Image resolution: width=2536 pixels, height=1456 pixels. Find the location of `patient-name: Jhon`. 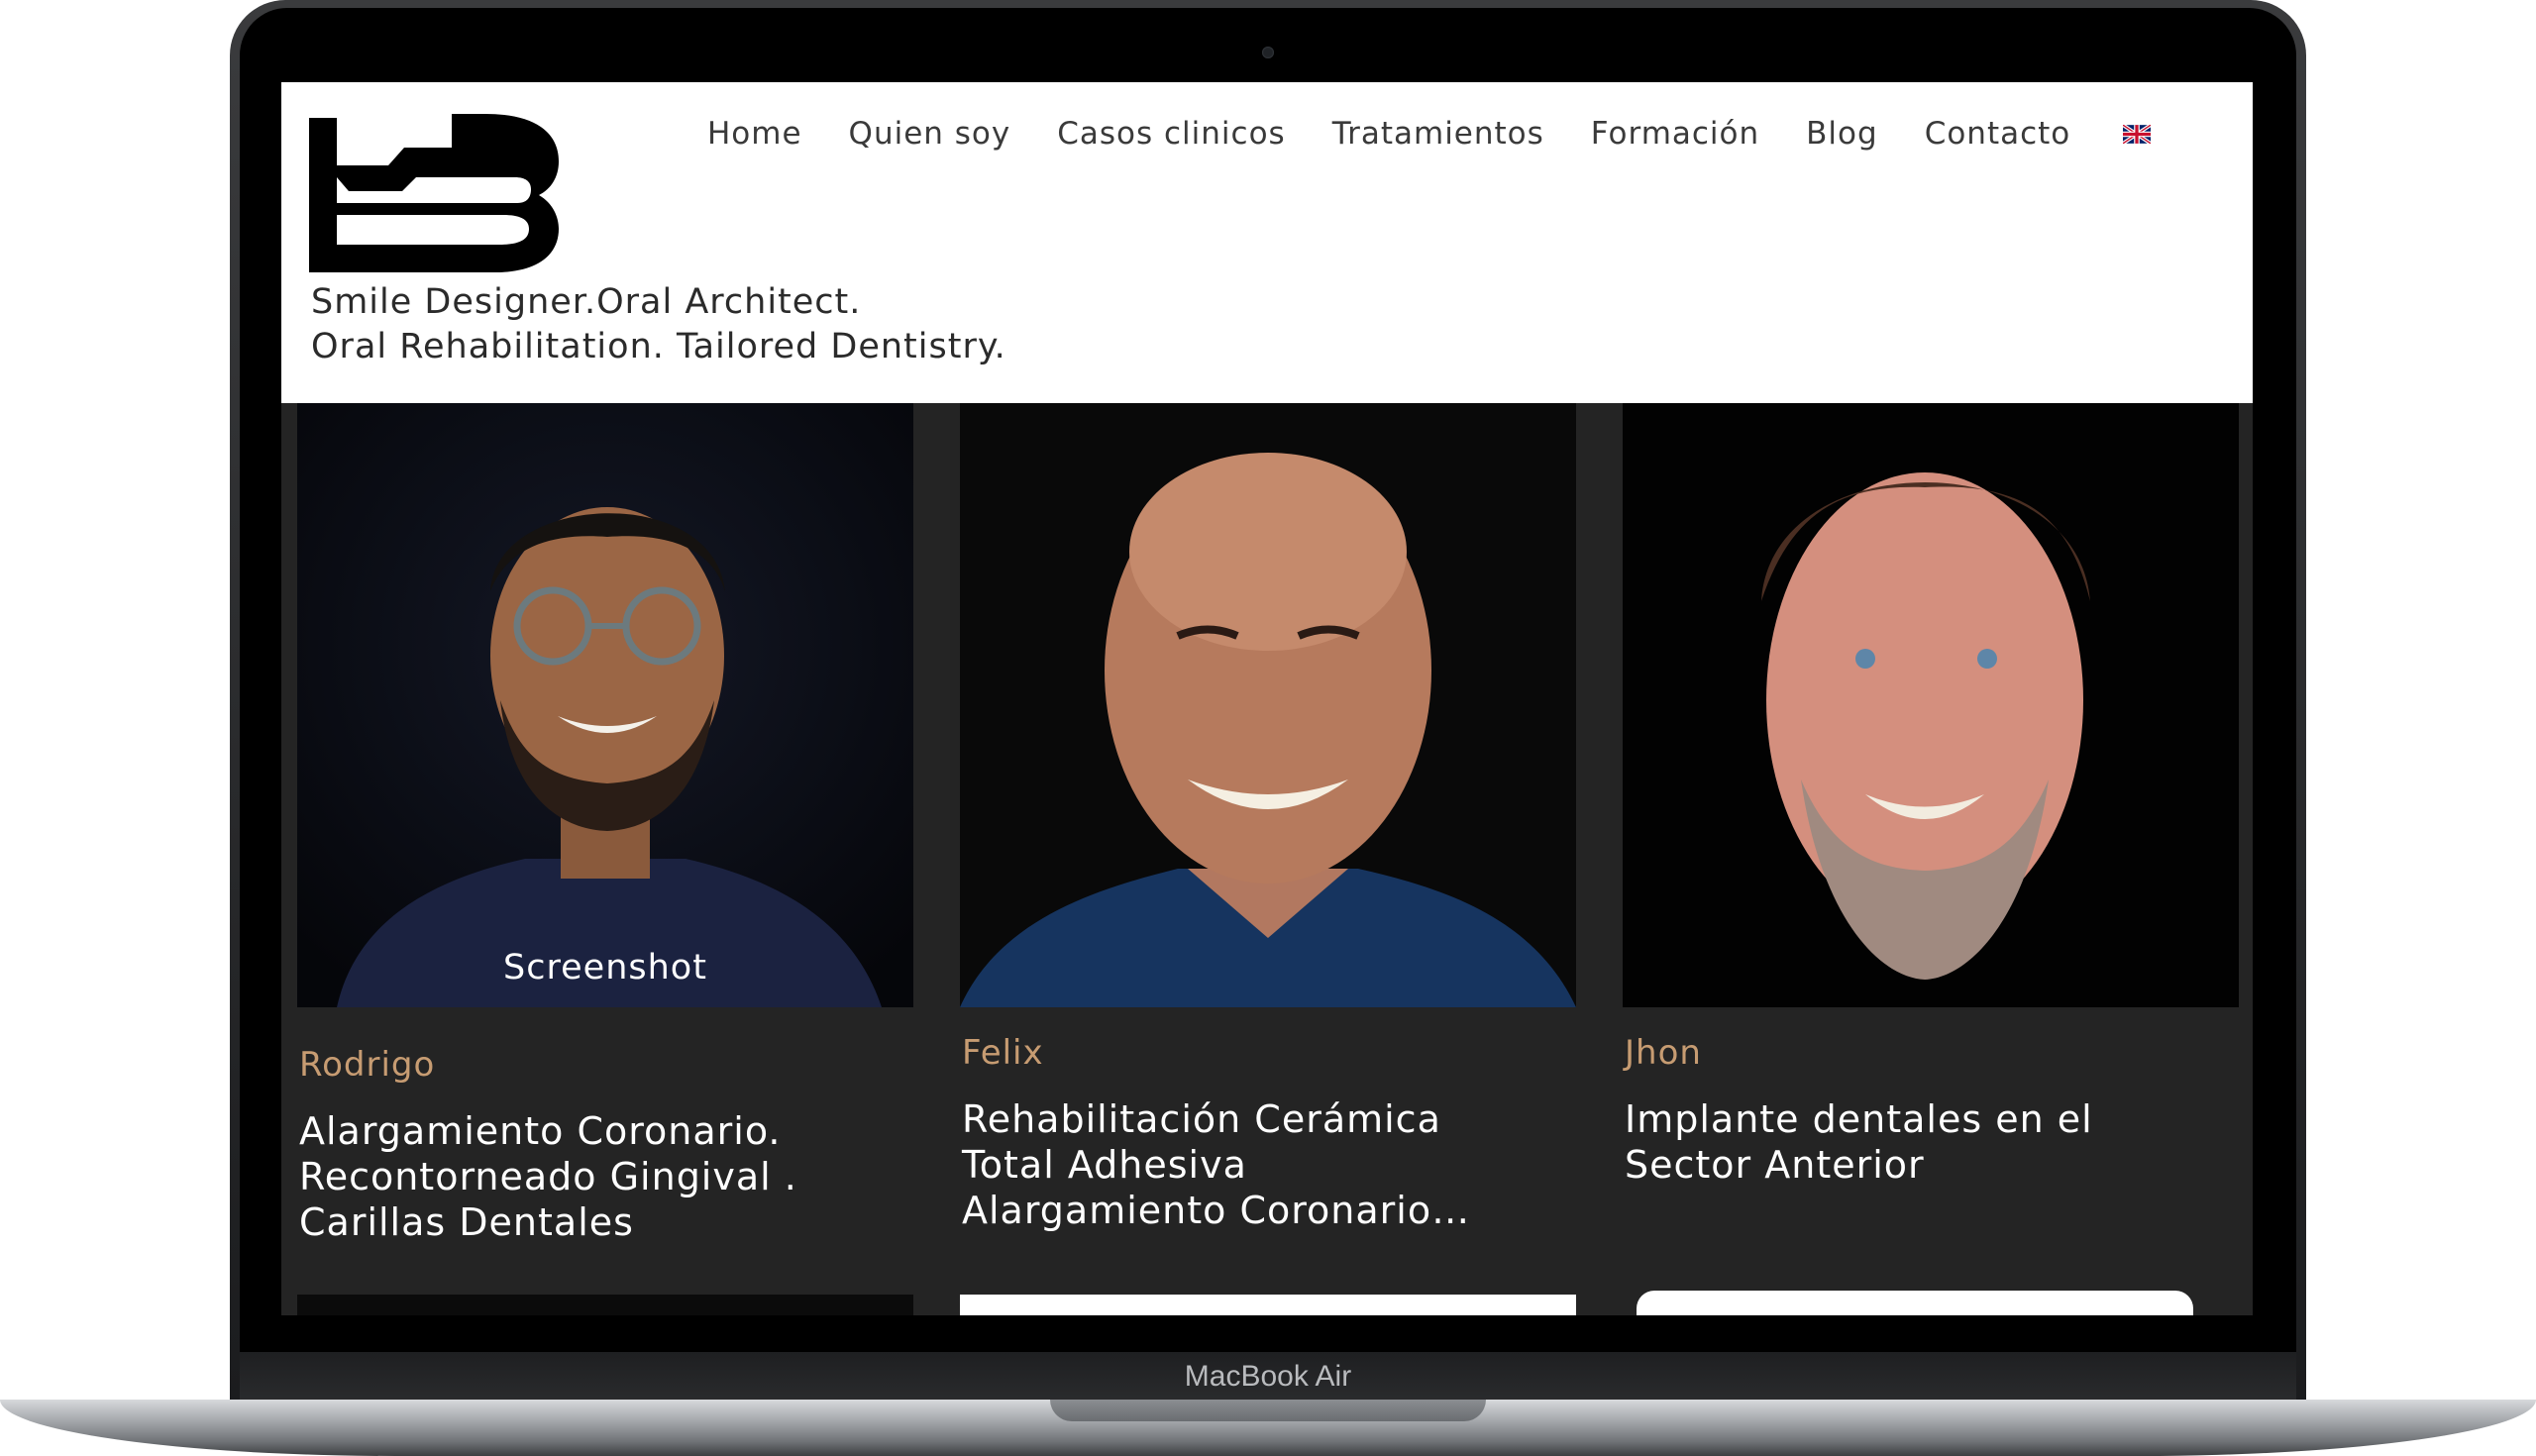

patient-name: Jhon is located at coordinates (1663, 1053).